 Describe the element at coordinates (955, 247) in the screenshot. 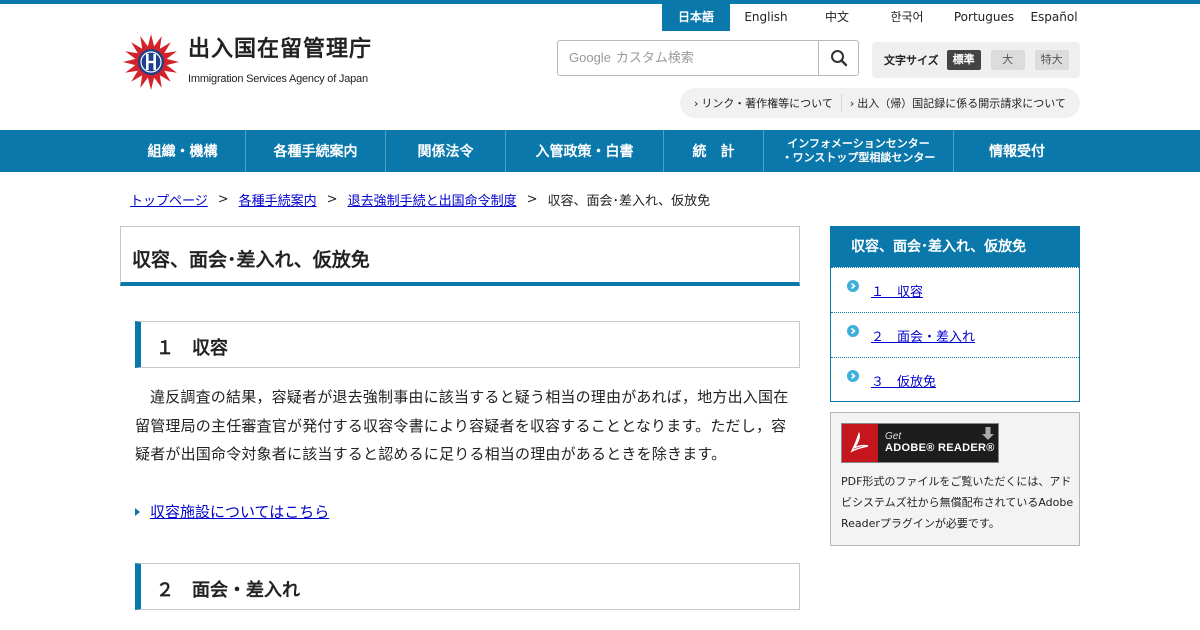

I see `sidebar-title: 収容、面会･差入れ、仮放免` at that location.